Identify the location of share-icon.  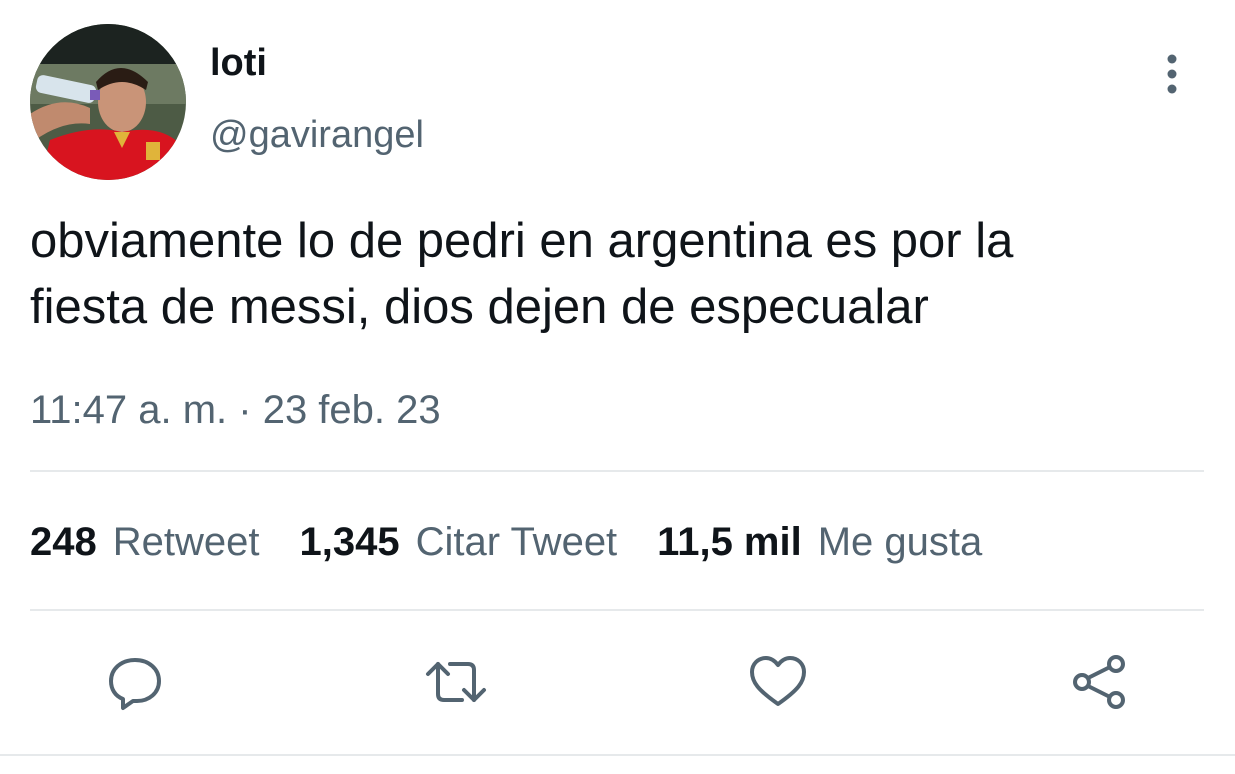
(1099, 682).